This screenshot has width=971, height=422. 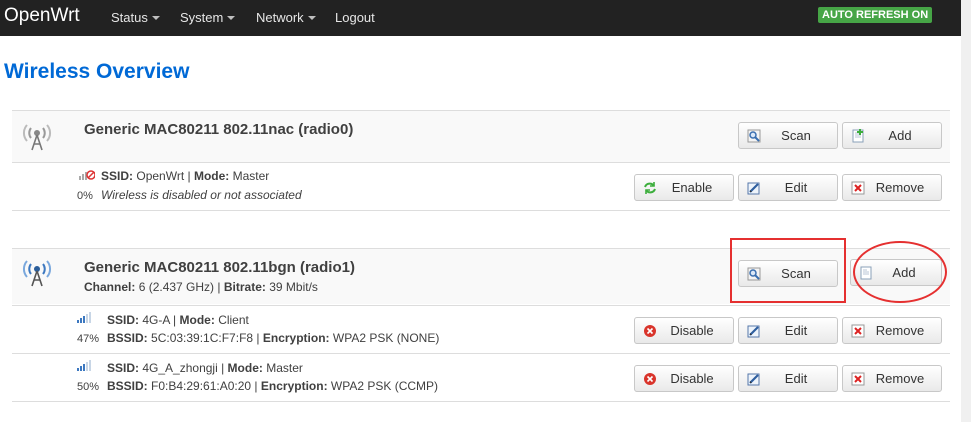 What do you see at coordinates (875, 15) in the screenshot?
I see `auto-refresh-badge: AUTO REFRESH ON` at bounding box center [875, 15].